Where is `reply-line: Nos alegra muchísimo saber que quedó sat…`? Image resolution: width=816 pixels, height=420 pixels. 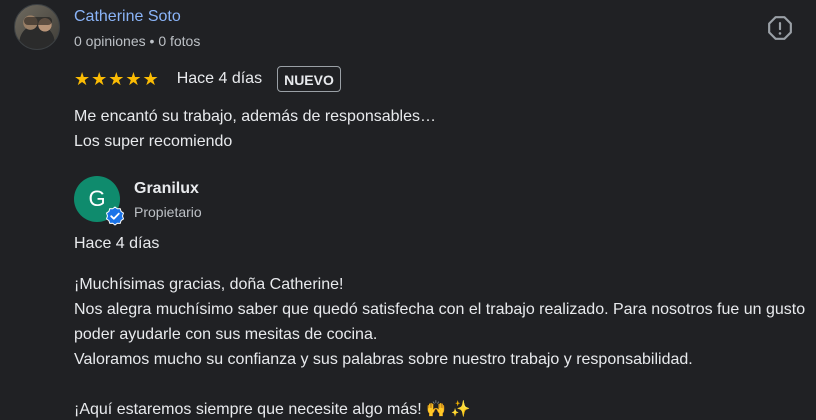
reply-line: Nos alegra muchísimo saber que quedó sat… is located at coordinates (440, 322).